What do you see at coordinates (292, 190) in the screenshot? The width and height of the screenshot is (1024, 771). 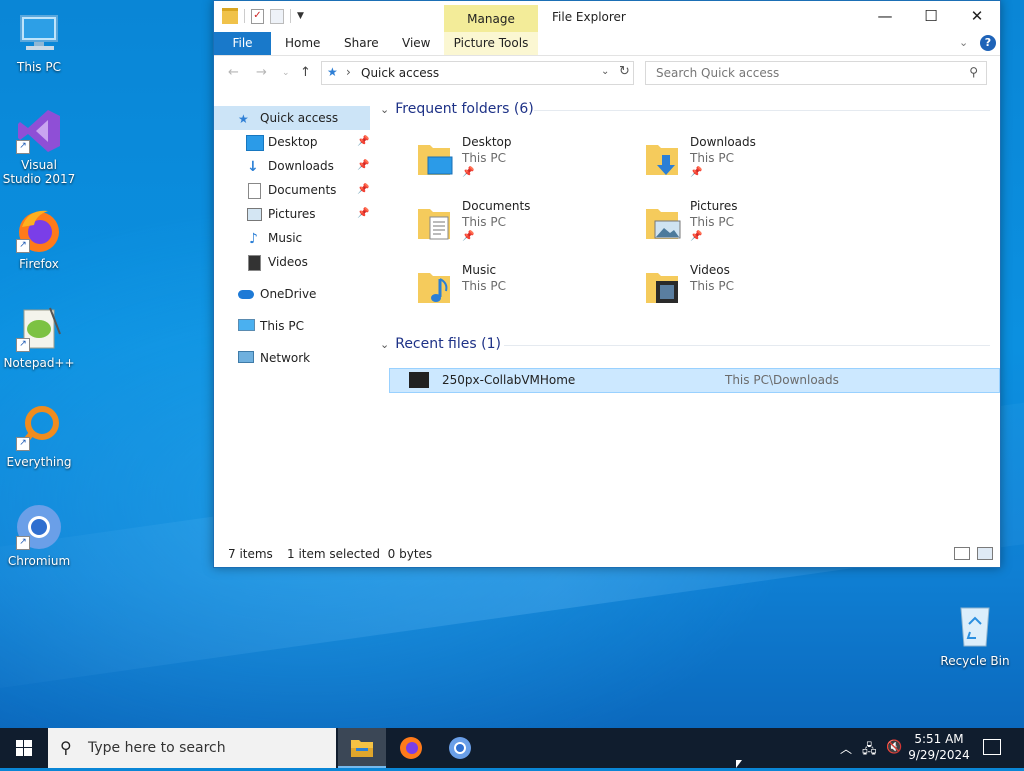 I see `nav-item-documents: Documents 📌` at bounding box center [292, 190].